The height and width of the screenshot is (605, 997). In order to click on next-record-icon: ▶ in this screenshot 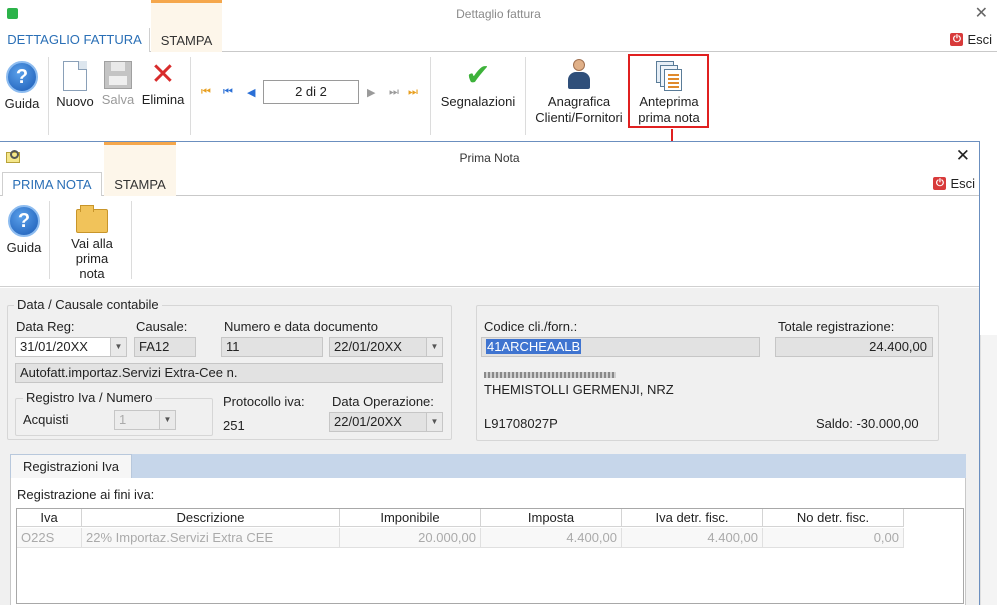, I will do `click(371, 92)`.